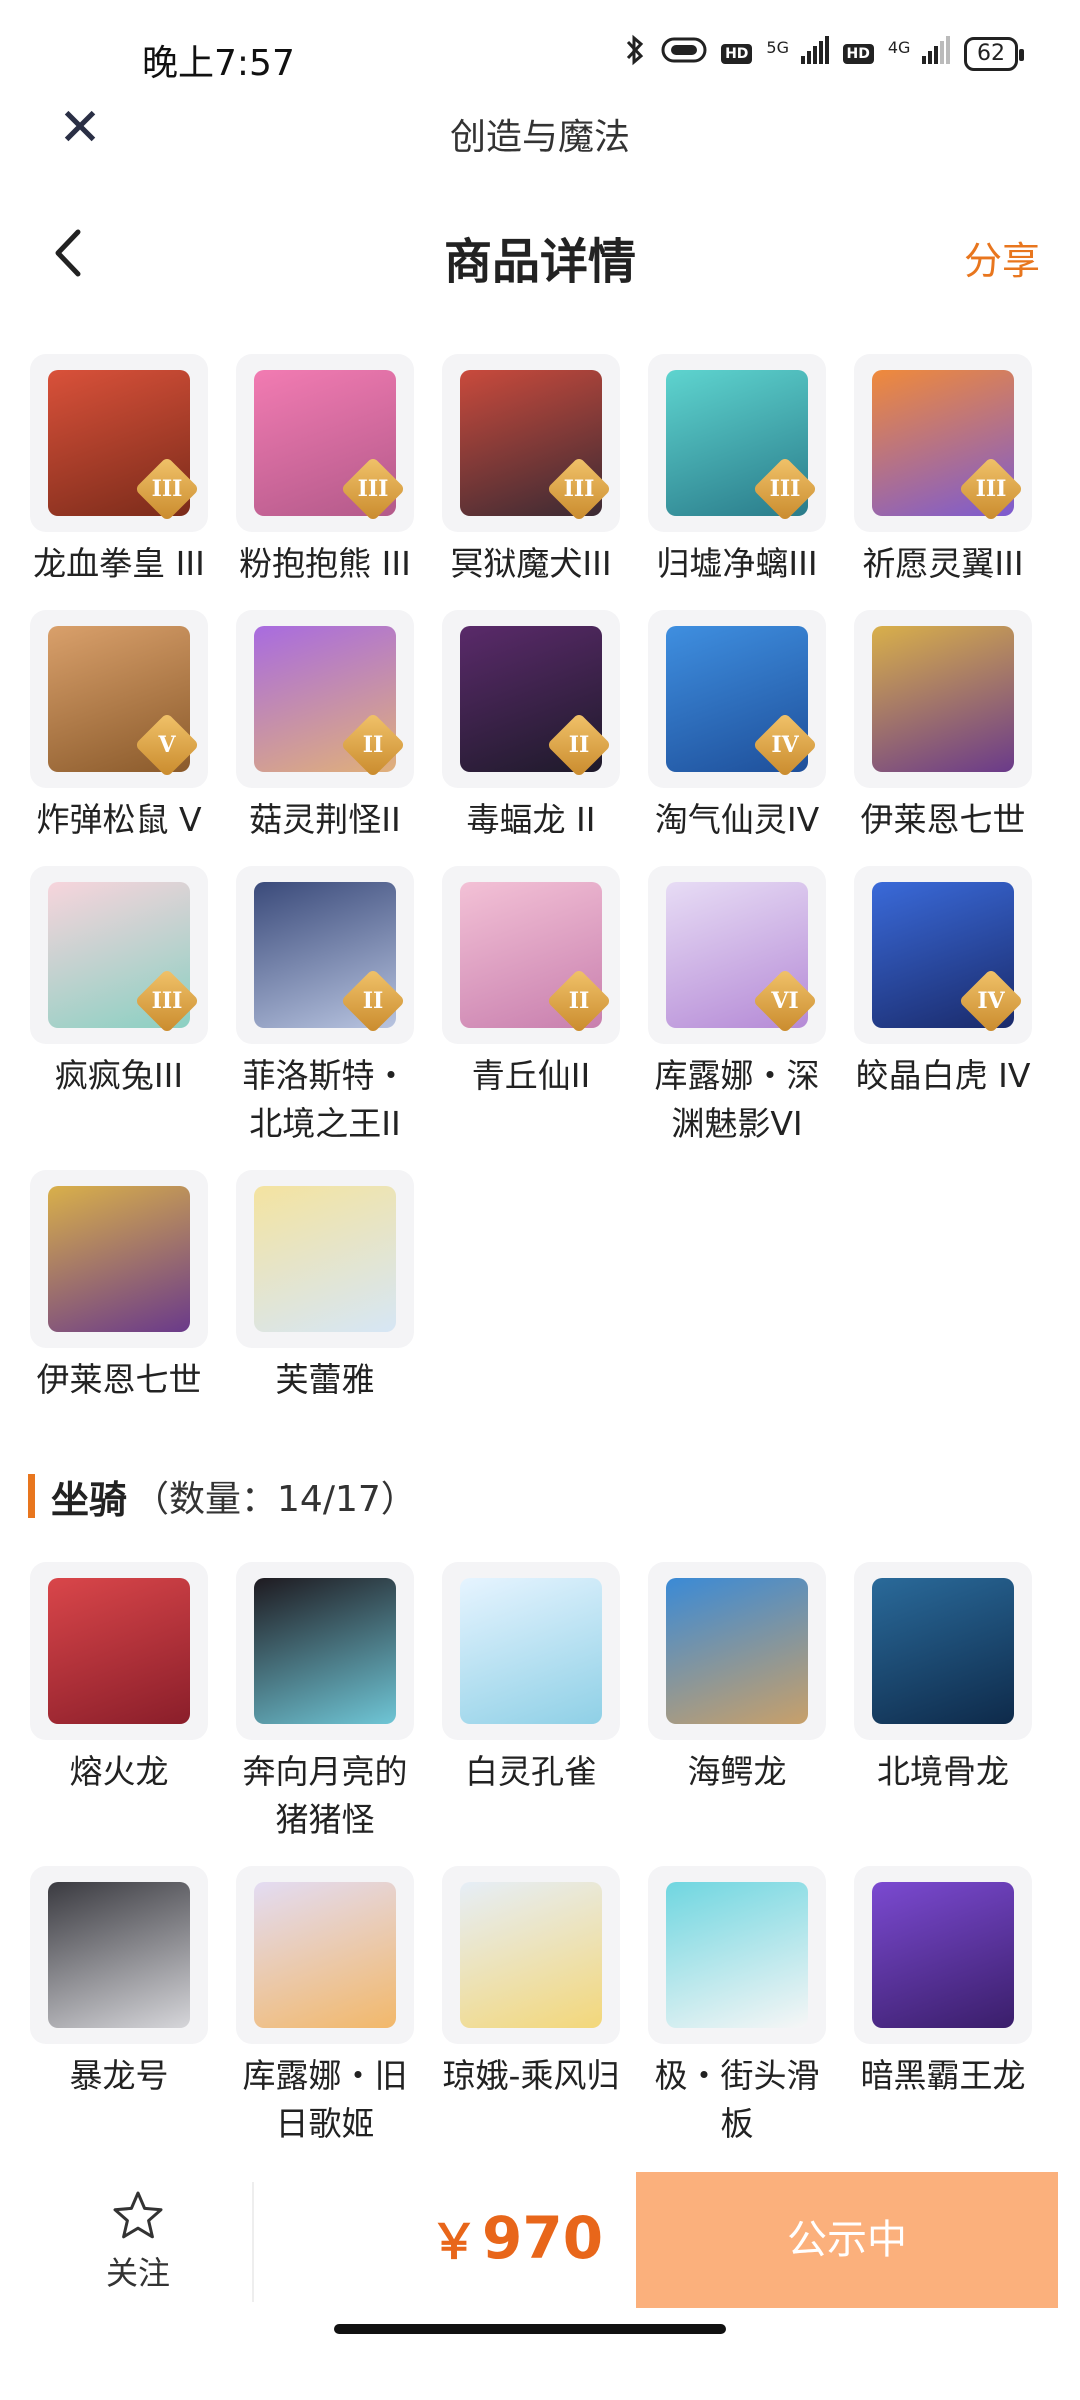  I want to click on network-type-5g: 5G, so click(777, 47).